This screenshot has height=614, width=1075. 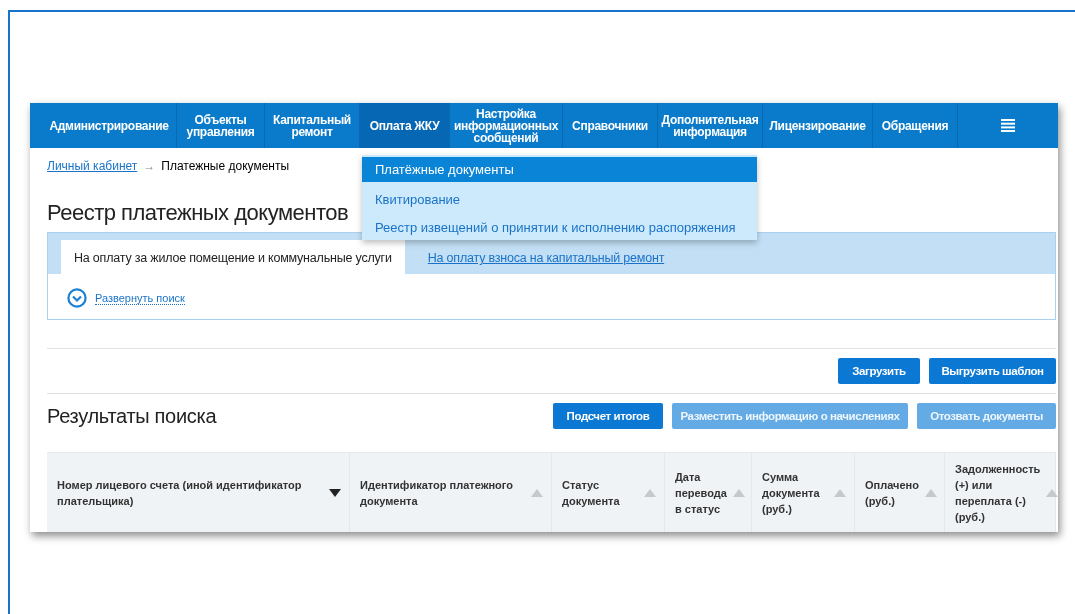 What do you see at coordinates (610, 125) in the screenshot?
I see `nav-menu-item: Справочники` at bounding box center [610, 125].